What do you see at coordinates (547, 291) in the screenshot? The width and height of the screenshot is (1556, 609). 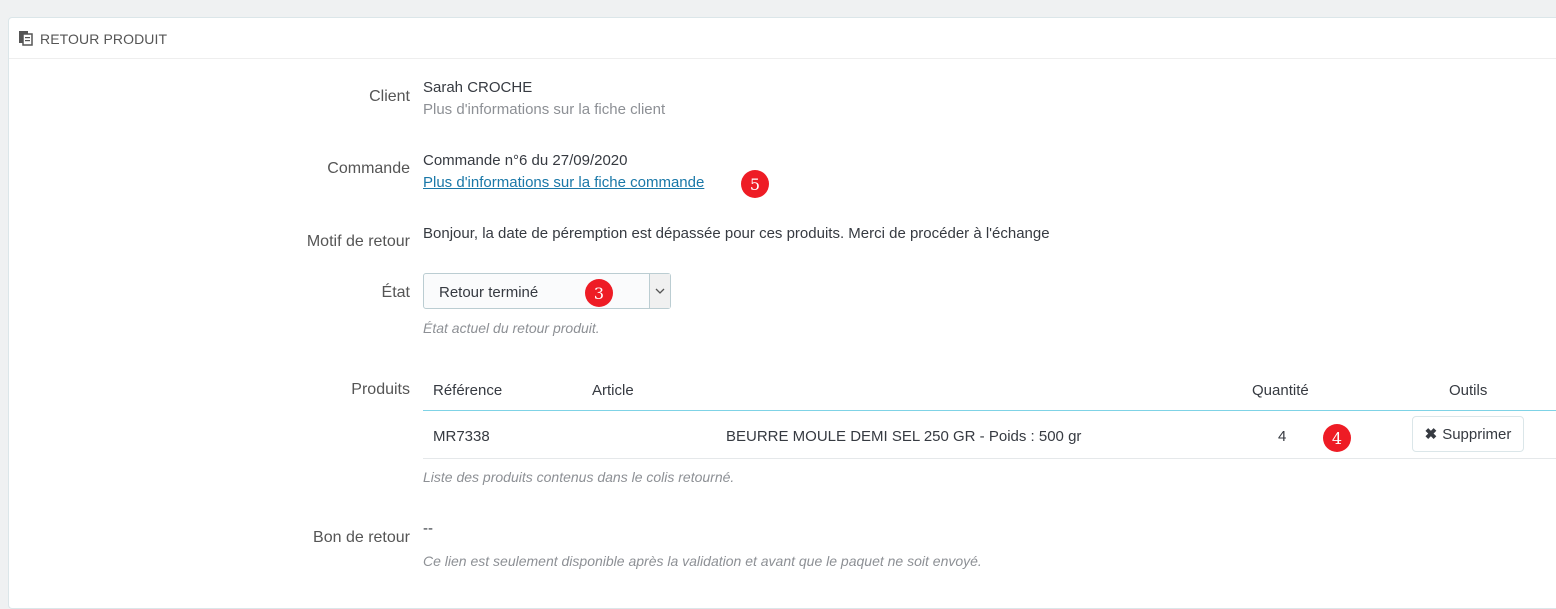 I see `state-select: Retour terminé` at bounding box center [547, 291].